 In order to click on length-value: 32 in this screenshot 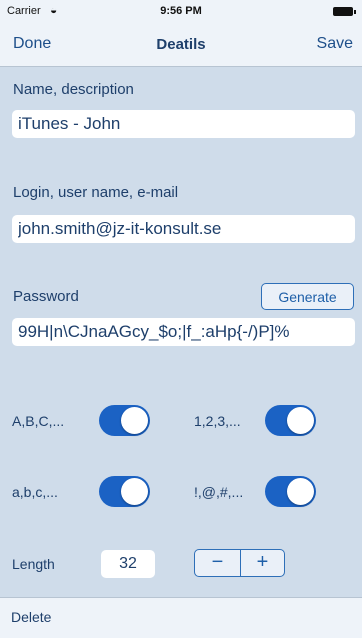, I will do `click(128, 564)`.